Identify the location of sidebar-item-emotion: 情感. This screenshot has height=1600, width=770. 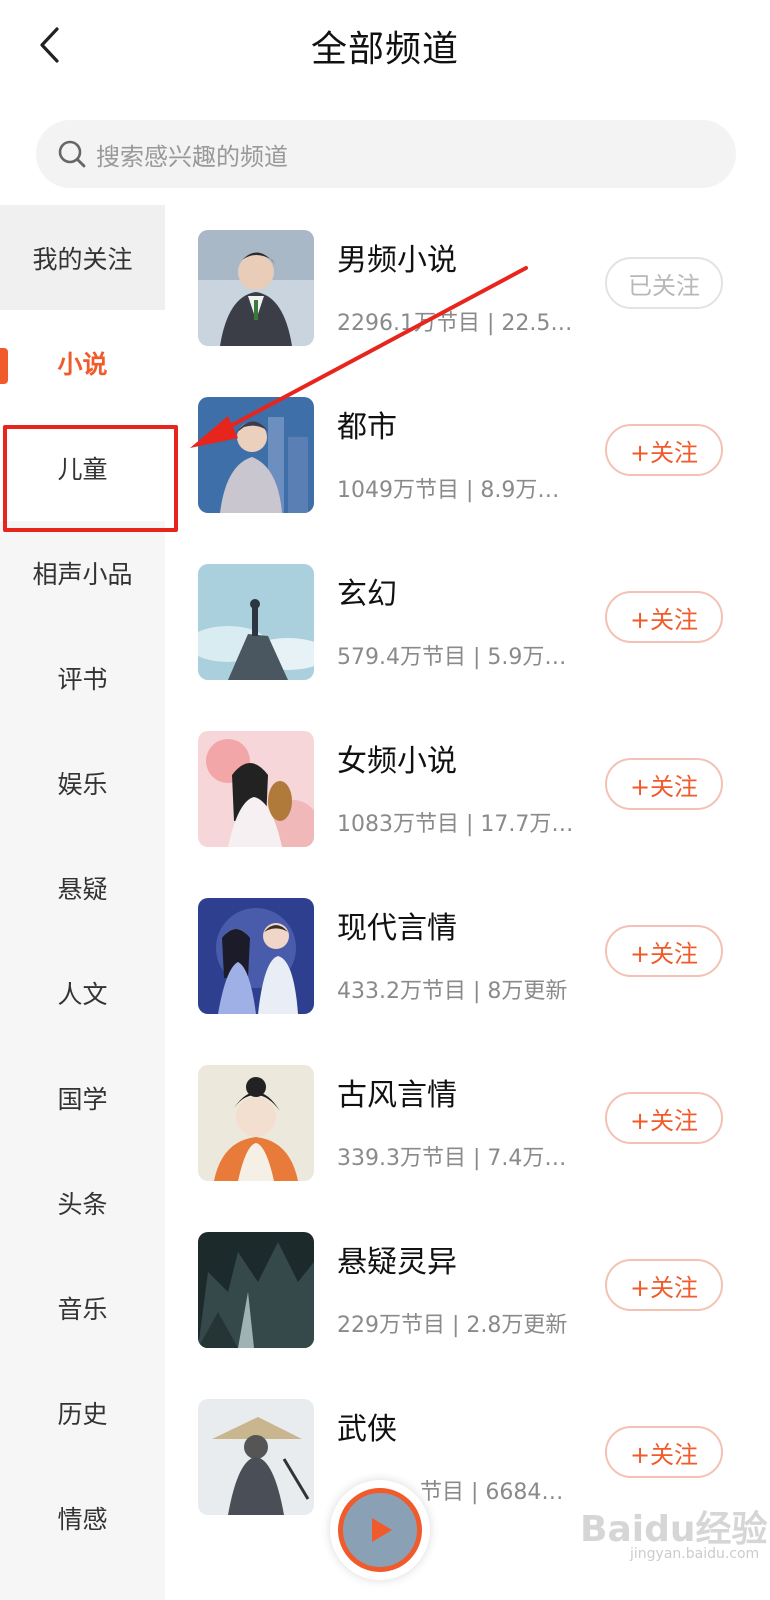
(82, 1518).